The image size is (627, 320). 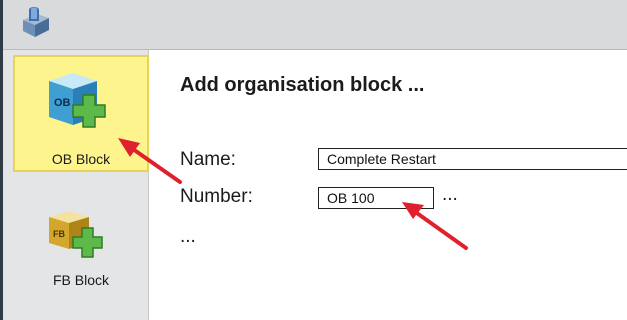 I want to click on name-label: Name:, so click(x=208, y=159).